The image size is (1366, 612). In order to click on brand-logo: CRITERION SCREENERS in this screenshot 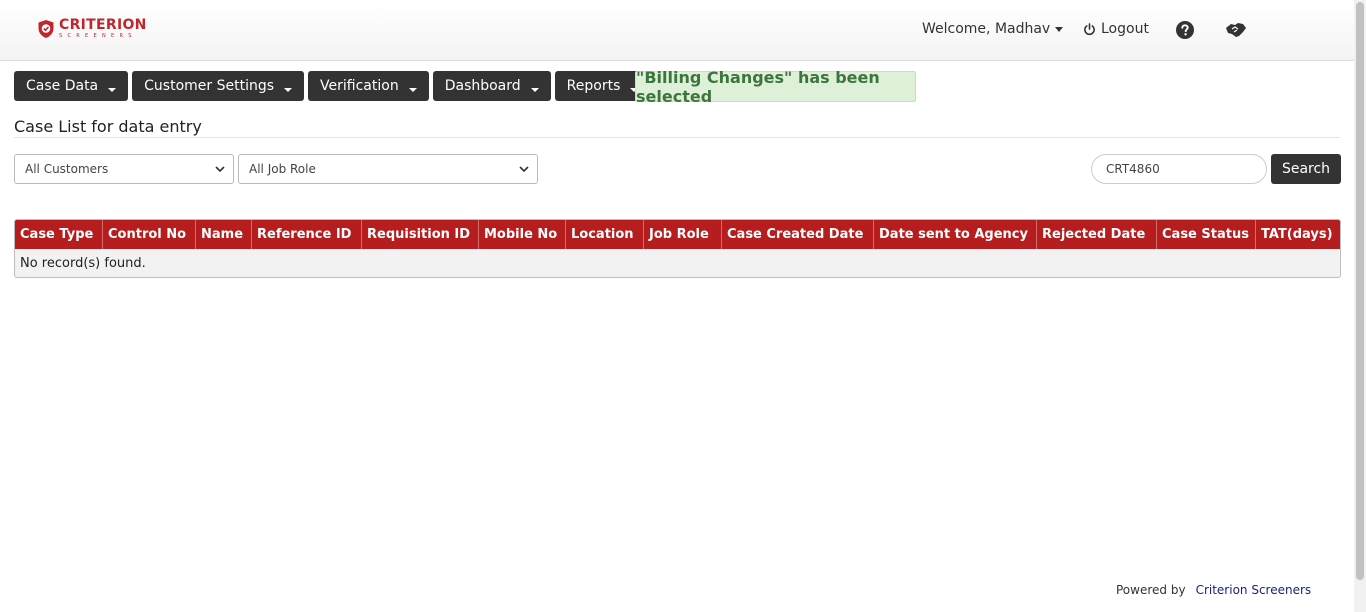, I will do `click(92, 29)`.